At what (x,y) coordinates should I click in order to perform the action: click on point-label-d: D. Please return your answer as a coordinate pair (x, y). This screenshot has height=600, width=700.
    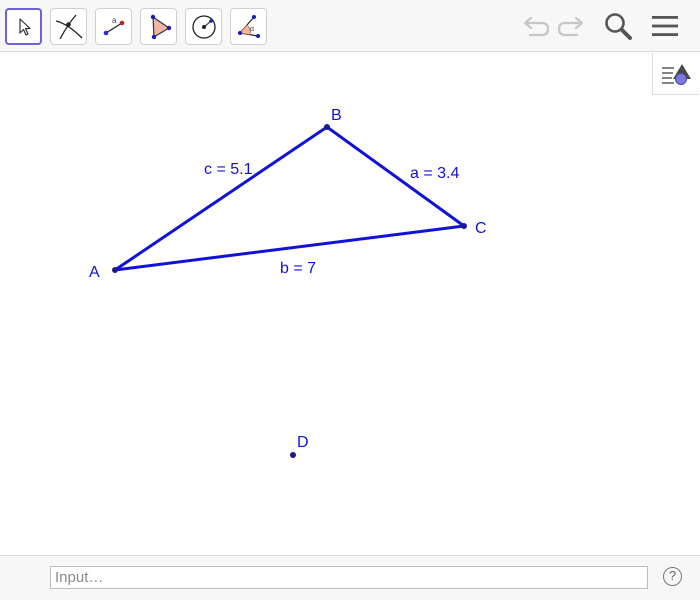
    Looking at the image, I should click on (303, 442).